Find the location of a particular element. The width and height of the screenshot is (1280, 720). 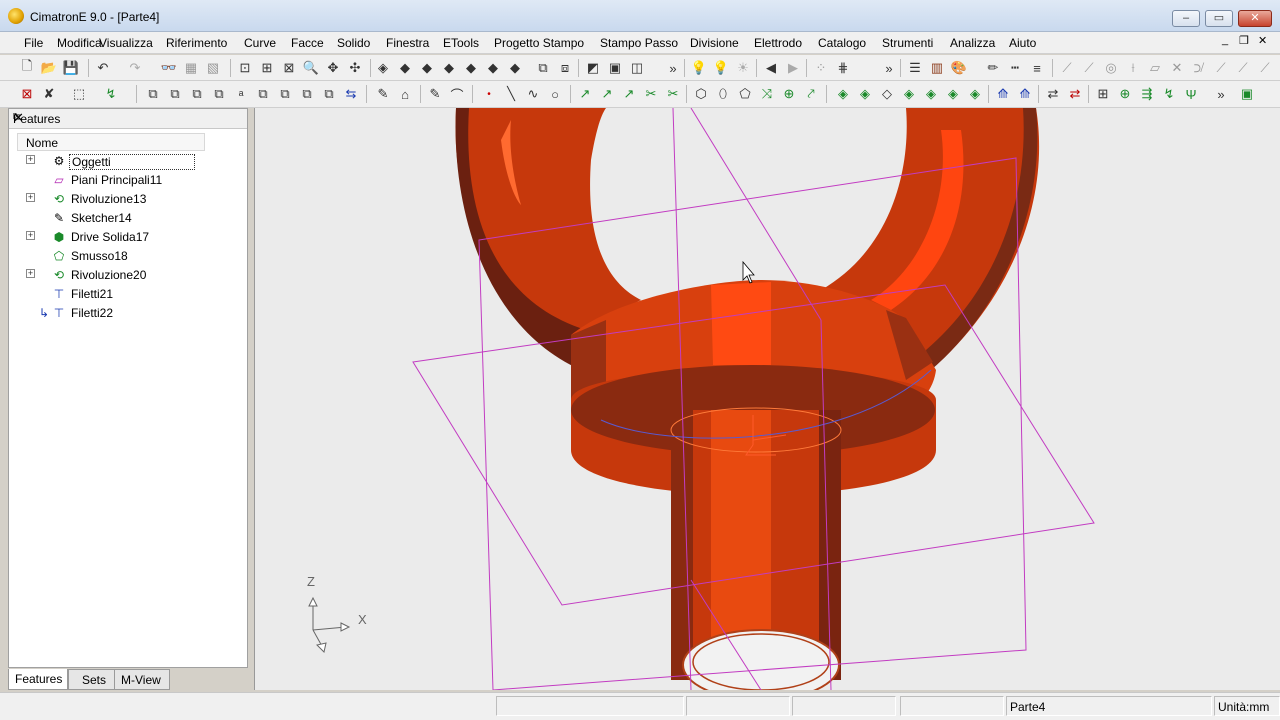

zoom-icon: 🔍 is located at coordinates (311, 68).